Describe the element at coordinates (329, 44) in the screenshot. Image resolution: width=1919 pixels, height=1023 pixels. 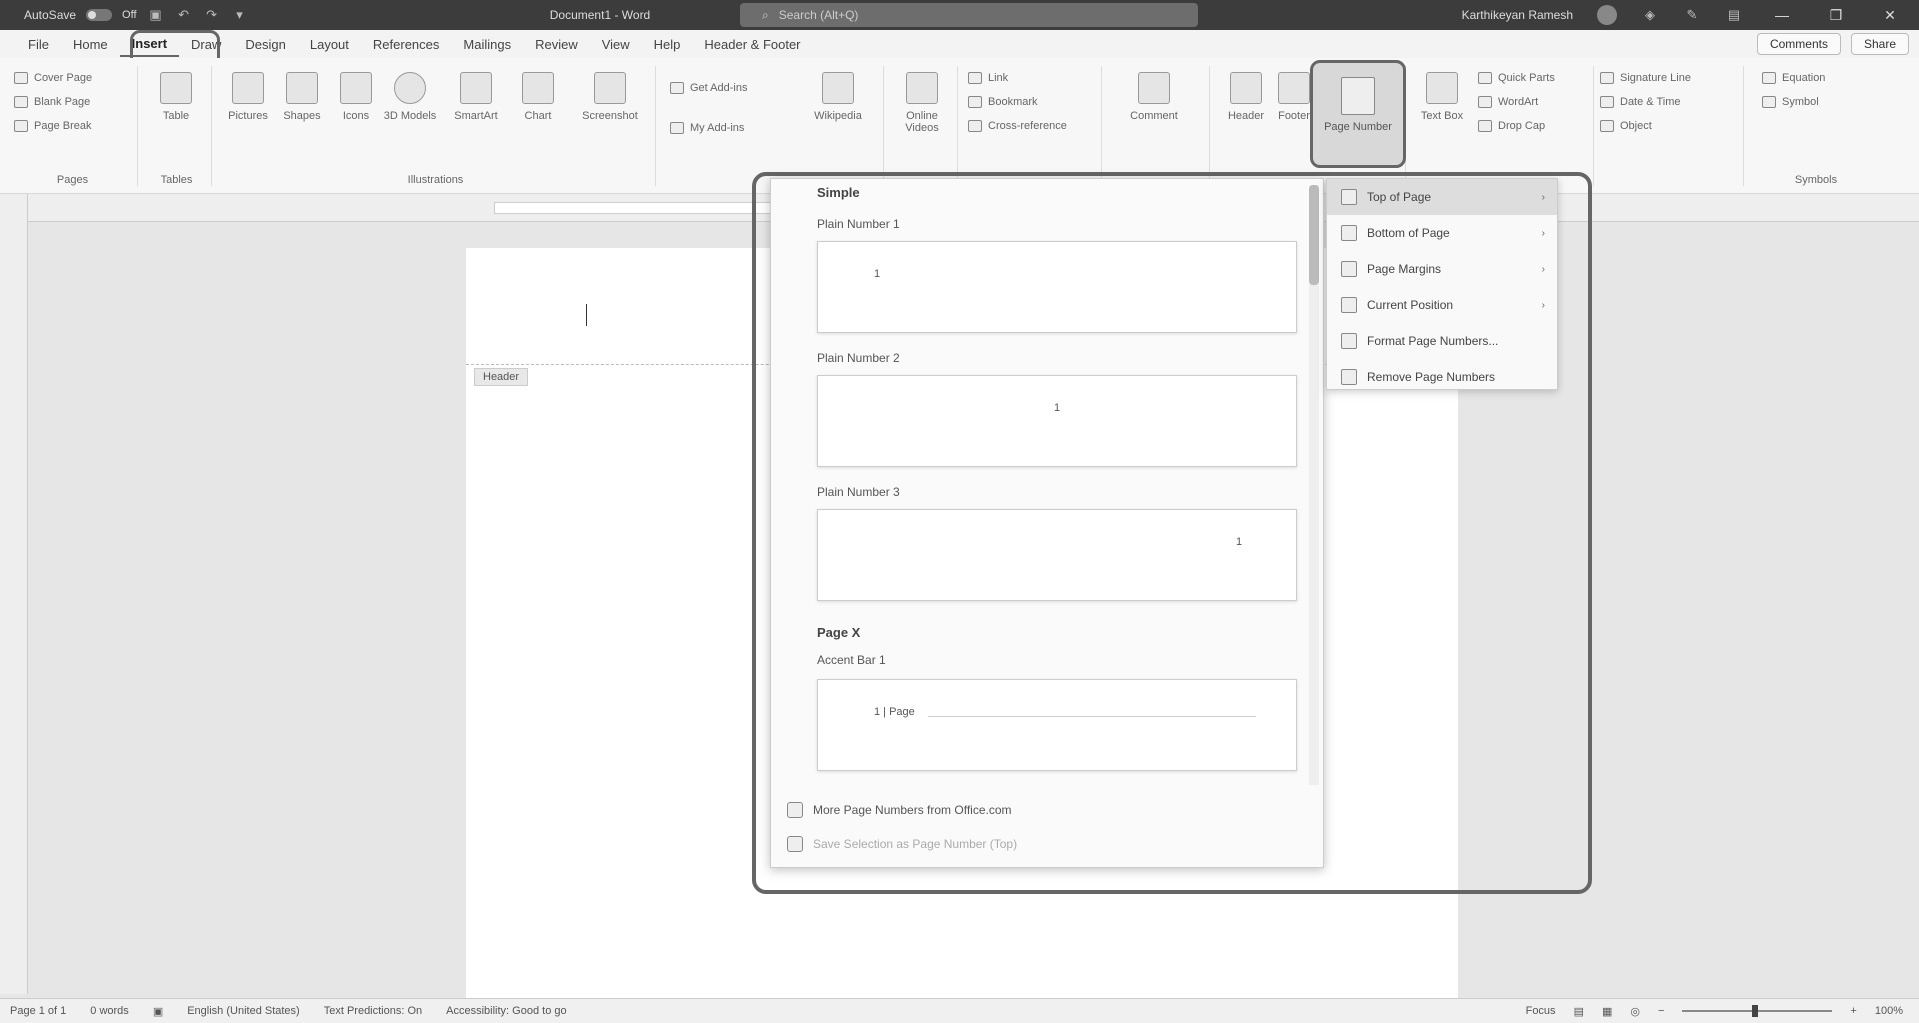
I see `tab-layout: Layout` at that location.